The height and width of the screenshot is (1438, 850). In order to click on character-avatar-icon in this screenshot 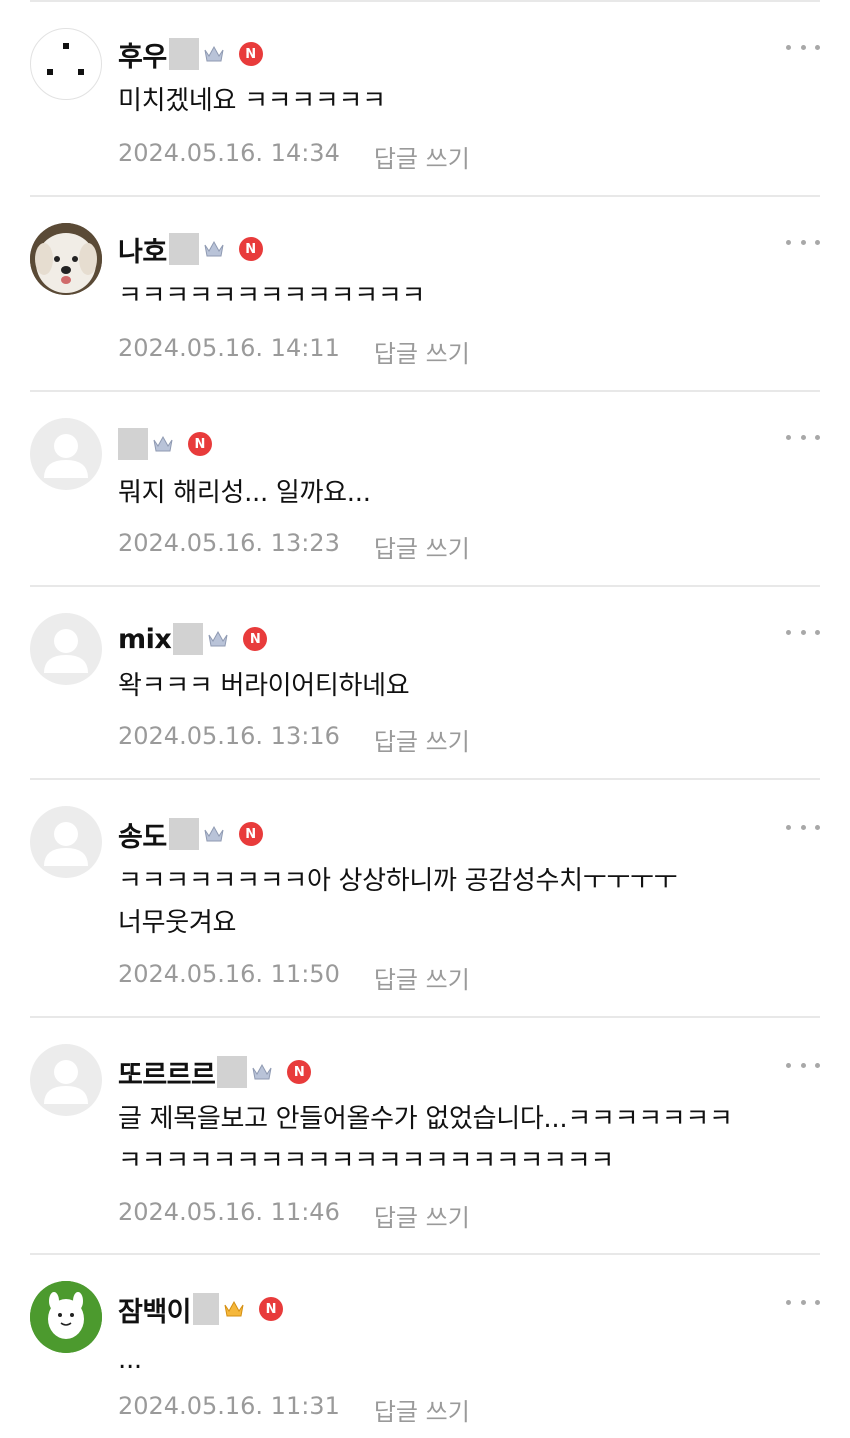, I will do `click(66, 1317)`.